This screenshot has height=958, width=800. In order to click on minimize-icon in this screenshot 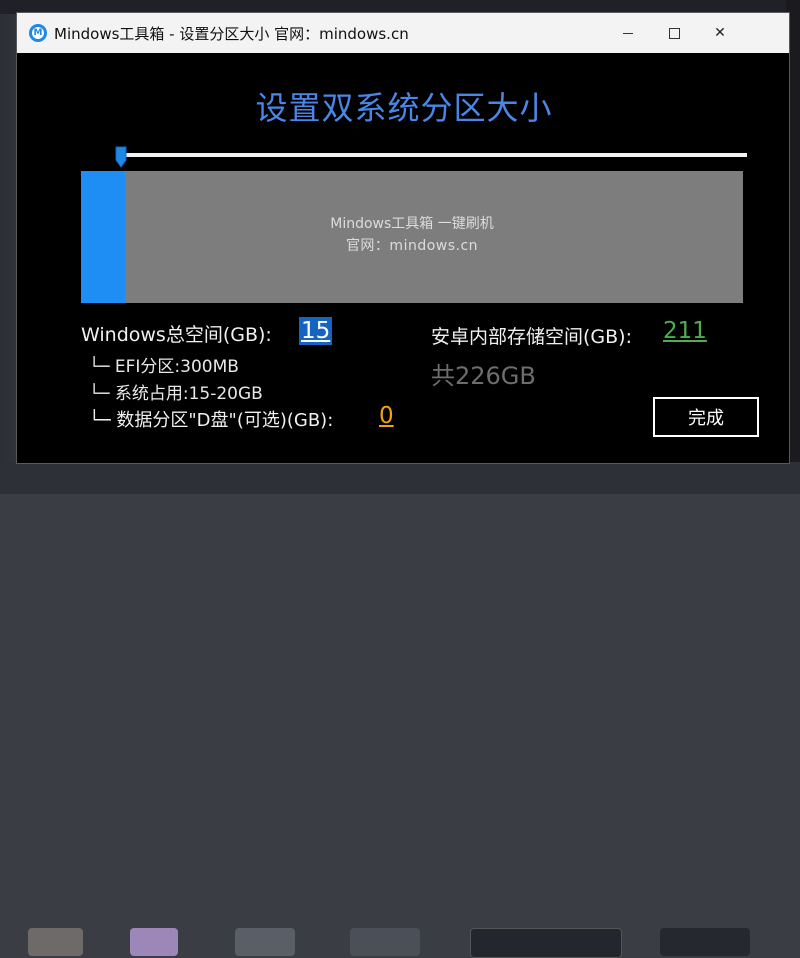, I will do `click(628, 33)`.